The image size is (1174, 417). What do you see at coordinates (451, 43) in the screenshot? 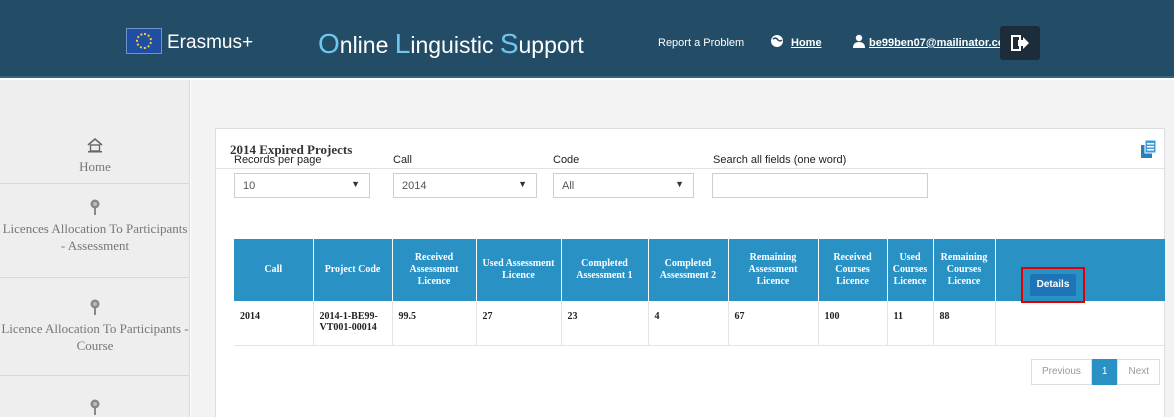
I see `app-title: Online Linguistic Support` at bounding box center [451, 43].